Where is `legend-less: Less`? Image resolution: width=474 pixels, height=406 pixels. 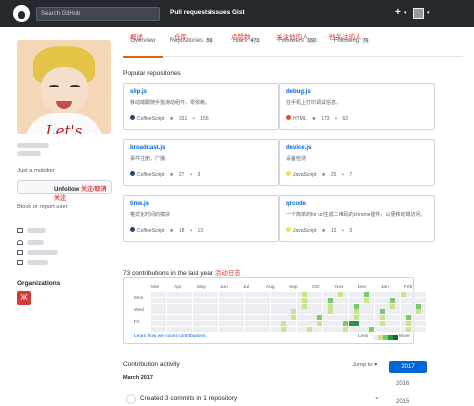
legend-less: Less is located at coordinates (363, 336).